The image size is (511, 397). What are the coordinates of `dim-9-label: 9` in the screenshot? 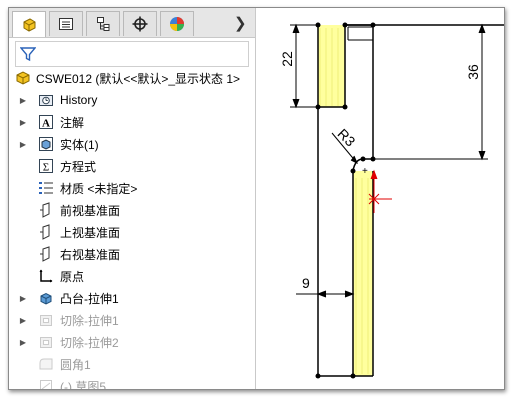 It's located at (306, 283).